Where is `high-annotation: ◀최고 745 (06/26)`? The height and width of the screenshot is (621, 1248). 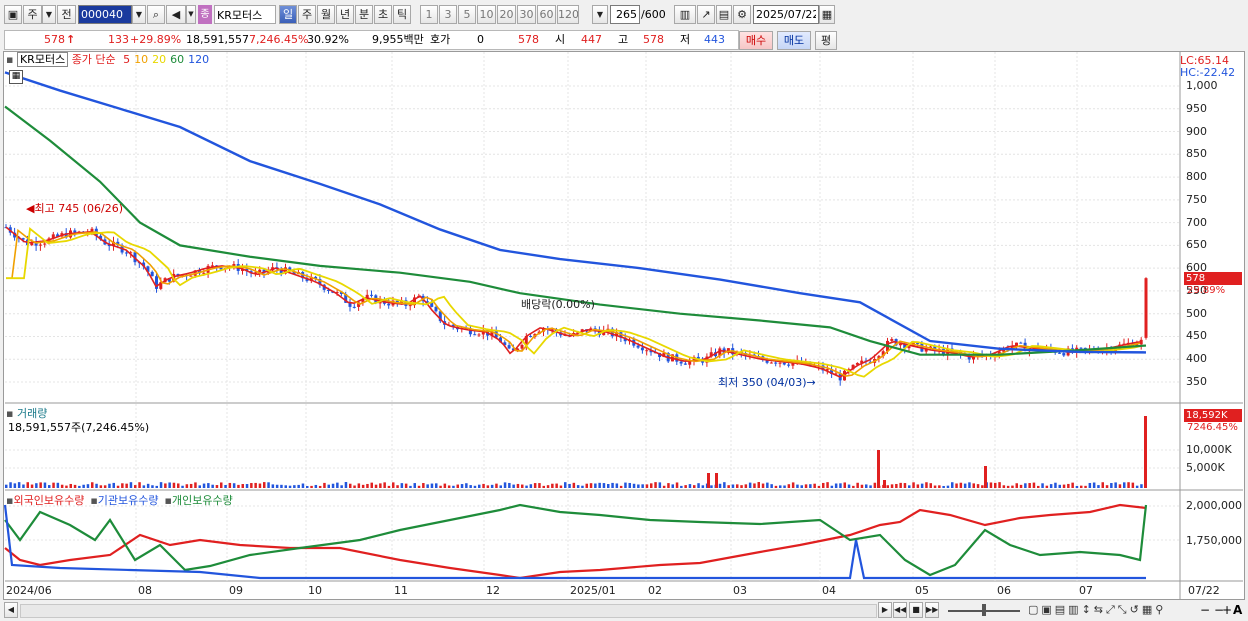 high-annotation: ◀최고 745 (06/26) is located at coordinates (74, 208).